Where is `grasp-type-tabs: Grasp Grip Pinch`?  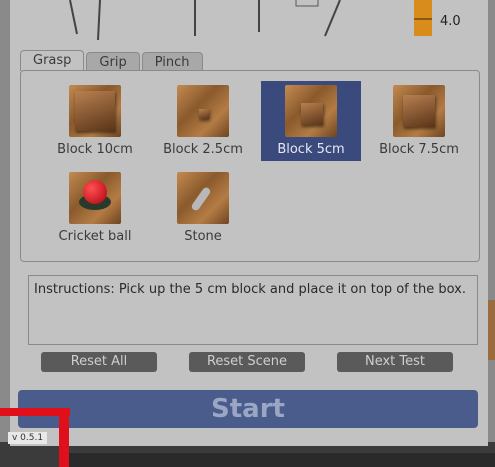
grasp-type-tabs: Grasp Grip Pinch is located at coordinates (112, 61).